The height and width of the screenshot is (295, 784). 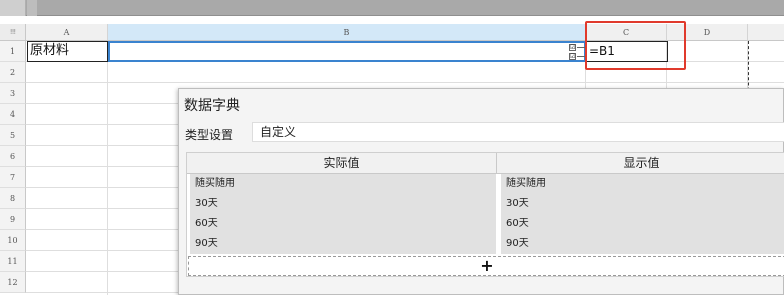 What do you see at coordinates (212, 106) in the screenshot?
I see `dialog-title: 数据字典` at bounding box center [212, 106].